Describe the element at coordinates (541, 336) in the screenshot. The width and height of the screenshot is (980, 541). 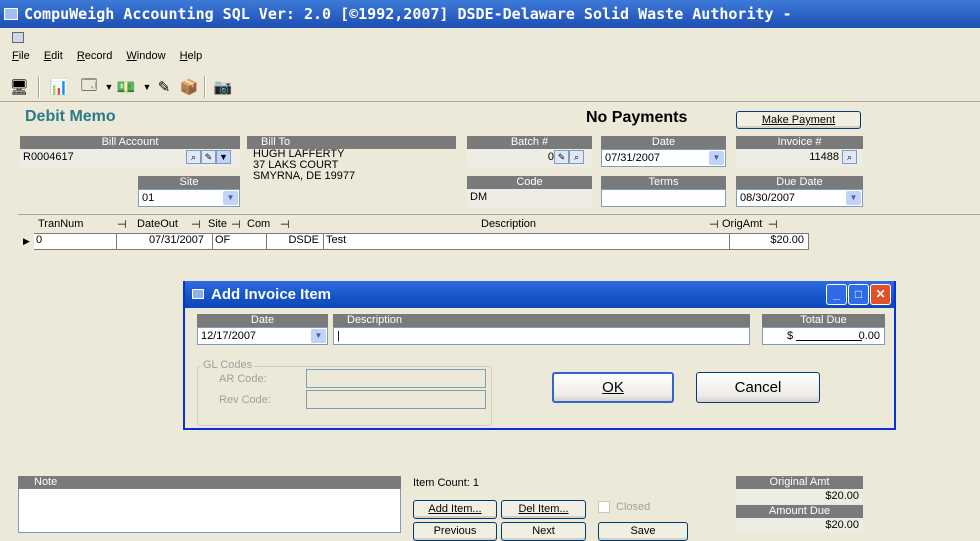
I see `dialog-description-input: |` at that location.